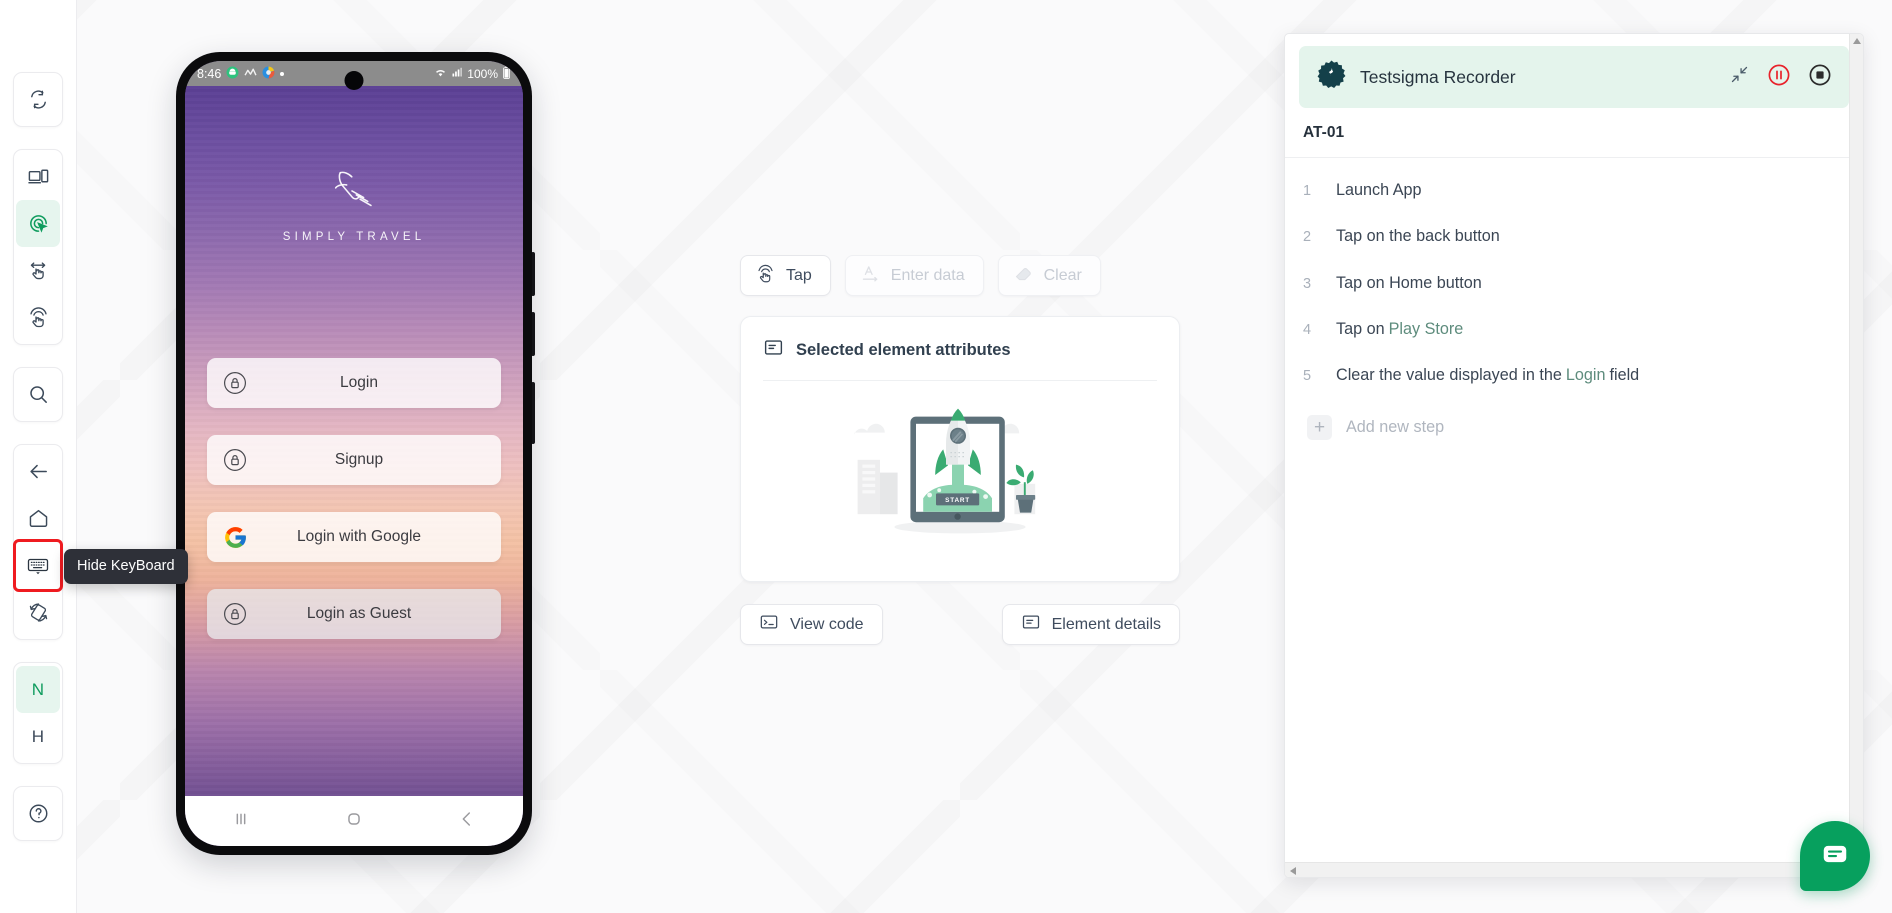  Describe the element at coordinates (268, 74) in the screenshot. I see `browser-icon` at that location.